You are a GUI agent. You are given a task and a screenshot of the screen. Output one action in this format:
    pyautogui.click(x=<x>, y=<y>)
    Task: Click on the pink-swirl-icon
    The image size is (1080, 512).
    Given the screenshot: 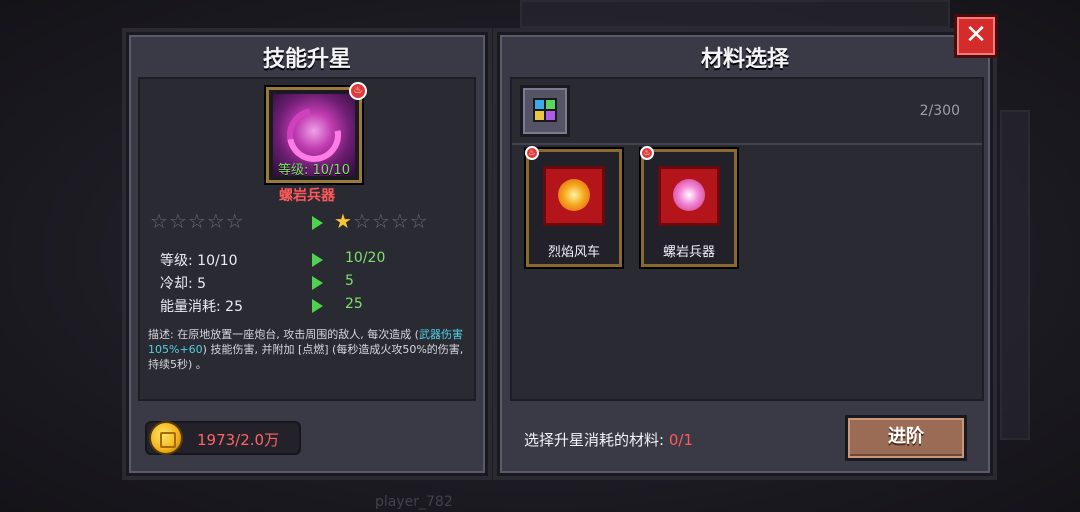 What is the action you would take?
    pyautogui.click(x=689, y=195)
    